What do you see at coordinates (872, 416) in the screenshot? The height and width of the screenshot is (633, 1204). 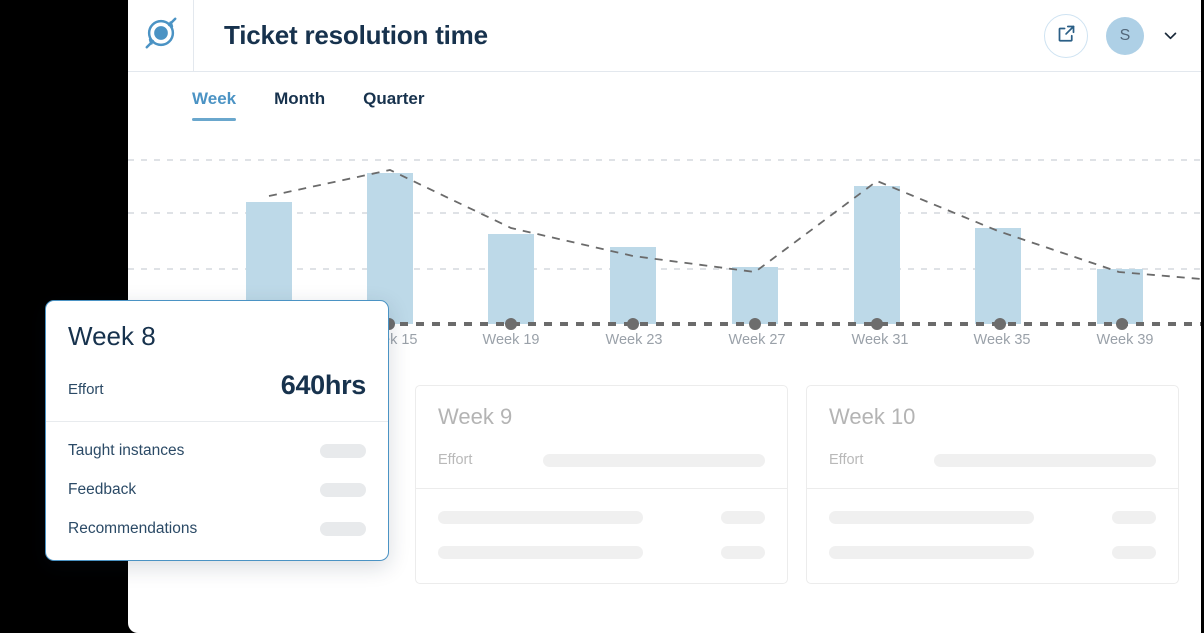 I see `card-title: Week 10` at bounding box center [872, 416].